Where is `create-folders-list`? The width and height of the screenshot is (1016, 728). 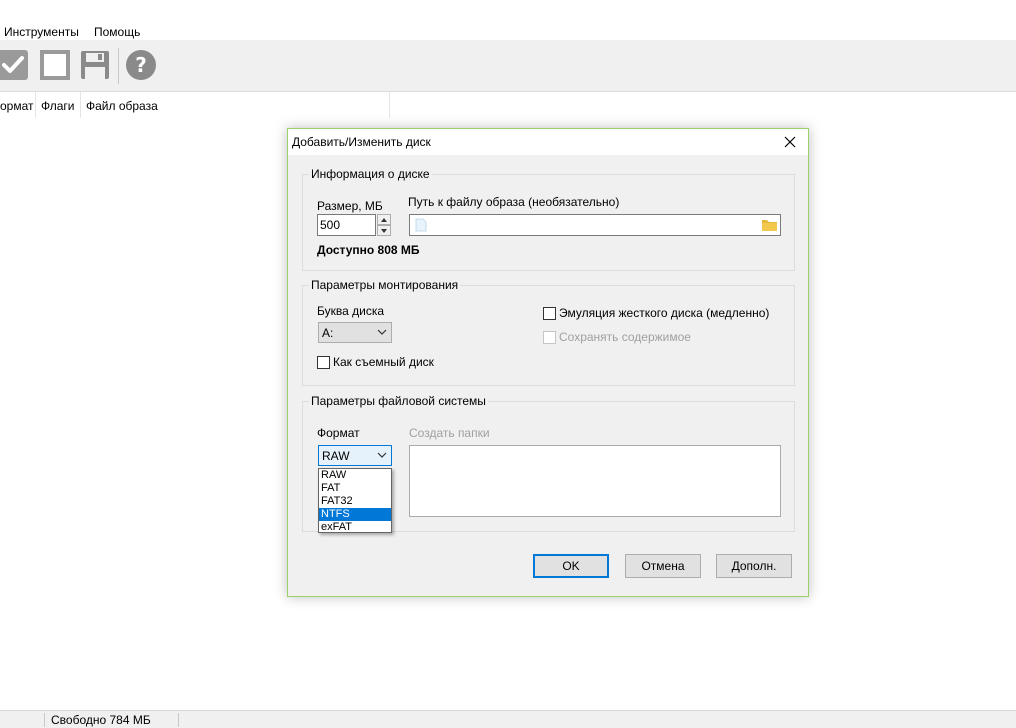 create-folders-list is located at coordinates (595, 481).